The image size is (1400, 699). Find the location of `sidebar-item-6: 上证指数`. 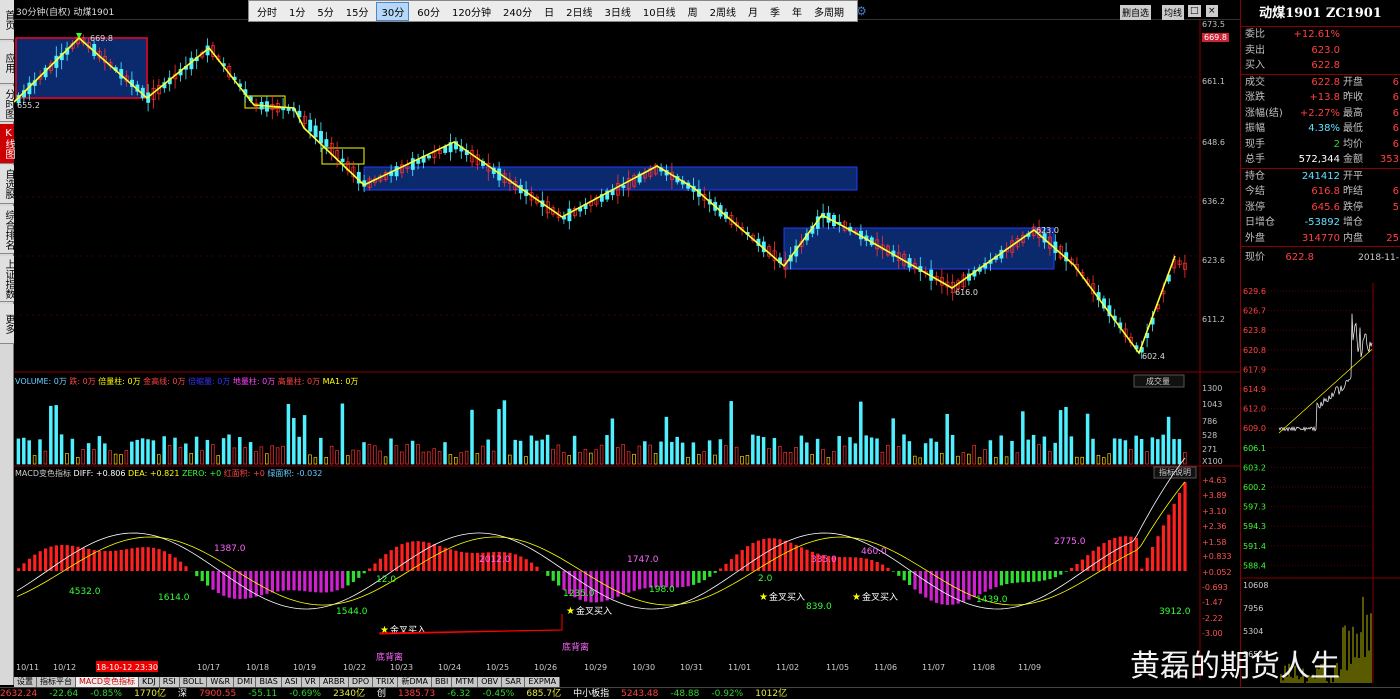

sidebar-item-6: 上证指数 is located at coordinates (7, 279).